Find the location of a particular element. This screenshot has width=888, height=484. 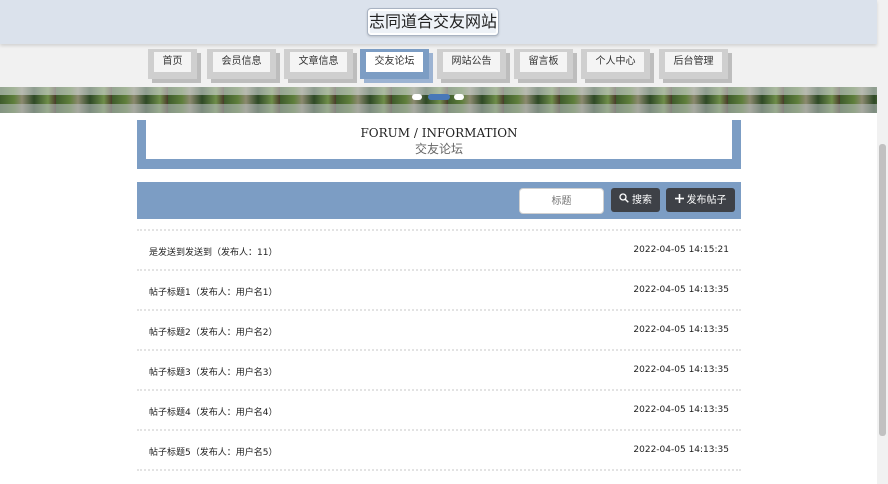

post-title: 帖子标题3（发布人：用户名3） is located at coordinates (213, 371).